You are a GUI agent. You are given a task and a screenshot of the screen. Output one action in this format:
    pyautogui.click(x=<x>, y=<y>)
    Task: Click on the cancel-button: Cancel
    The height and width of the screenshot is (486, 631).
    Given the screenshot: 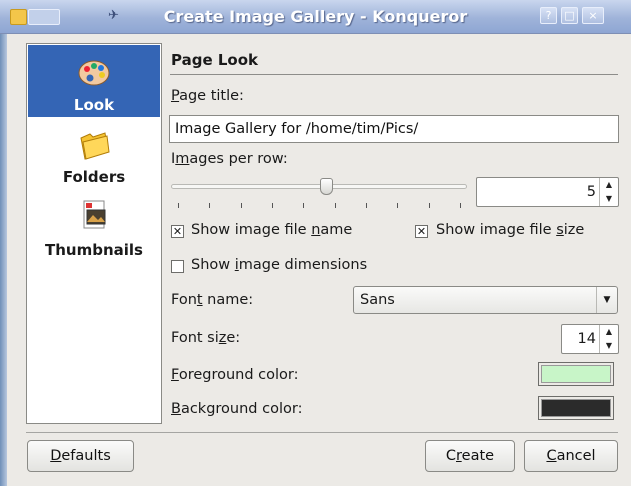 What is the action you would take?
    pyautogui.click(x=571, y=456)
    